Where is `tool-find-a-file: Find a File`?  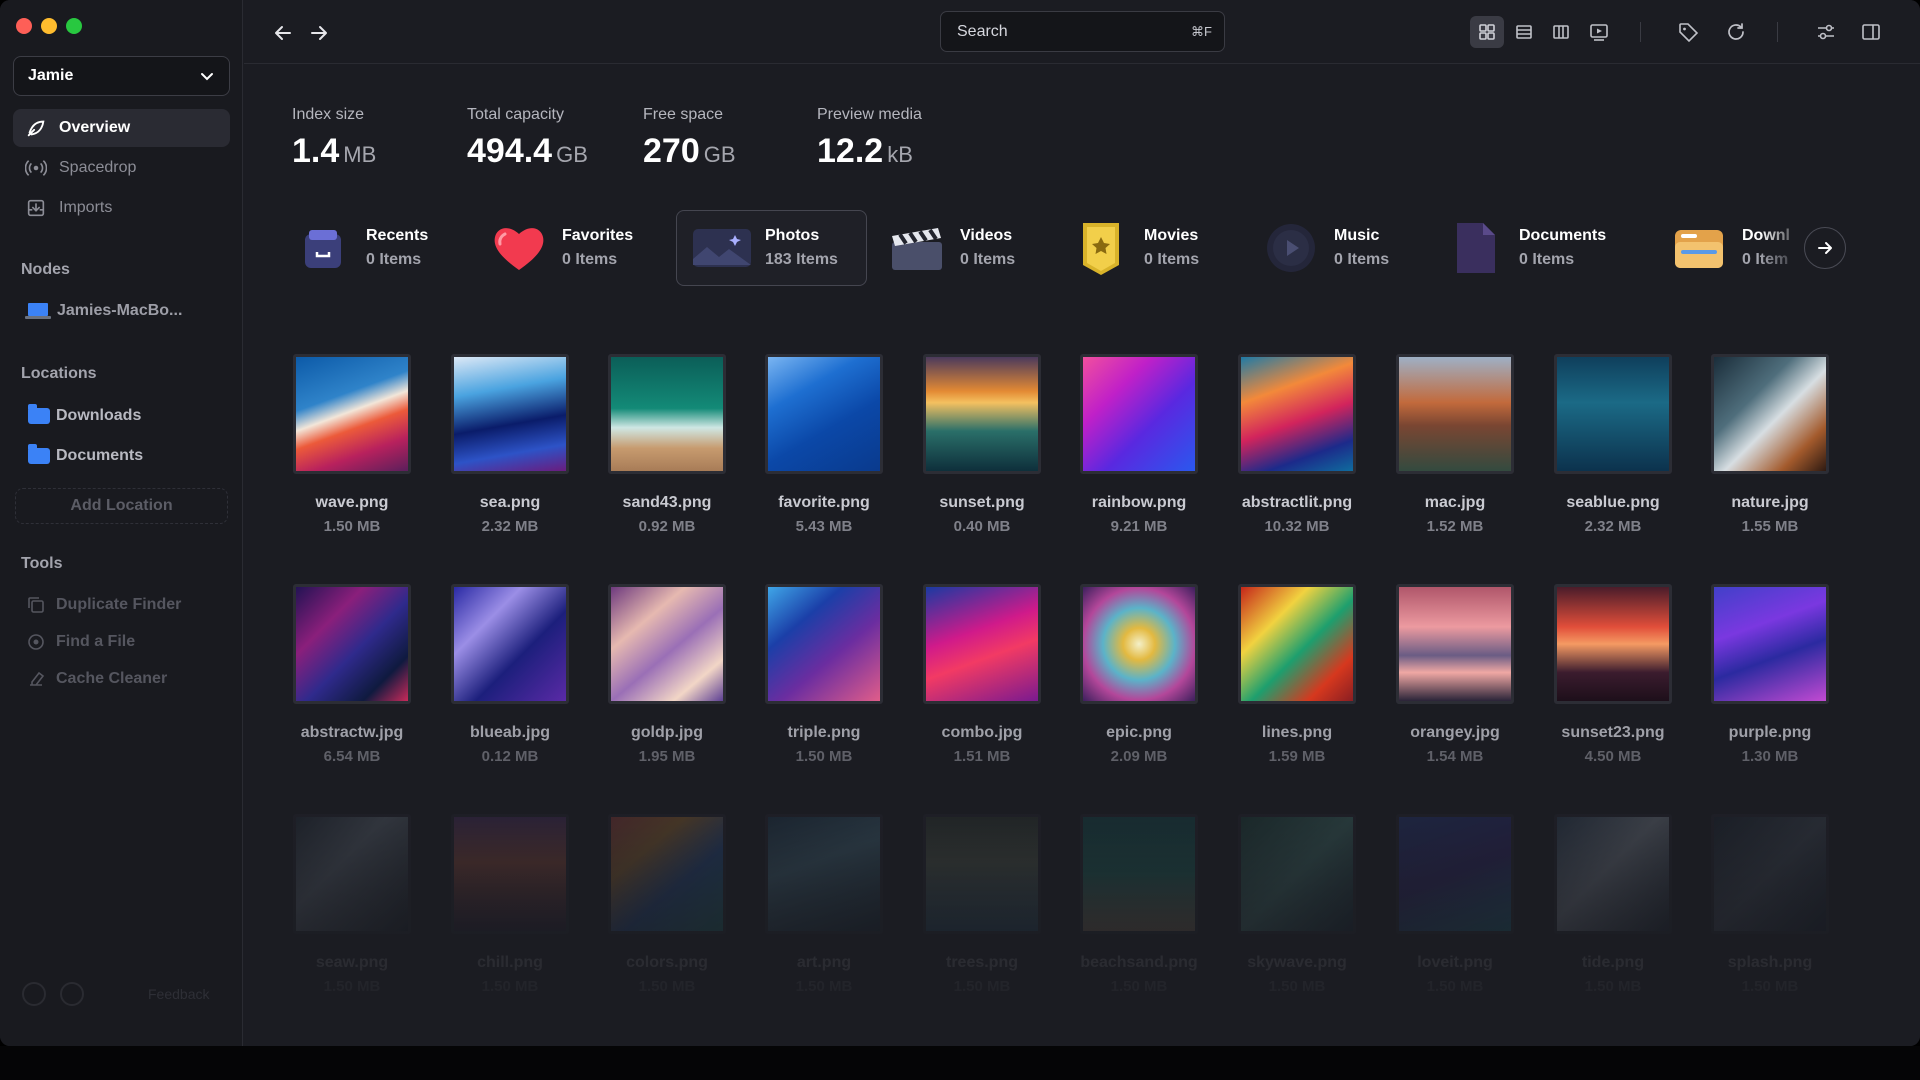 tool-find-a-file: Find a File is located at coordinates (80, 642).